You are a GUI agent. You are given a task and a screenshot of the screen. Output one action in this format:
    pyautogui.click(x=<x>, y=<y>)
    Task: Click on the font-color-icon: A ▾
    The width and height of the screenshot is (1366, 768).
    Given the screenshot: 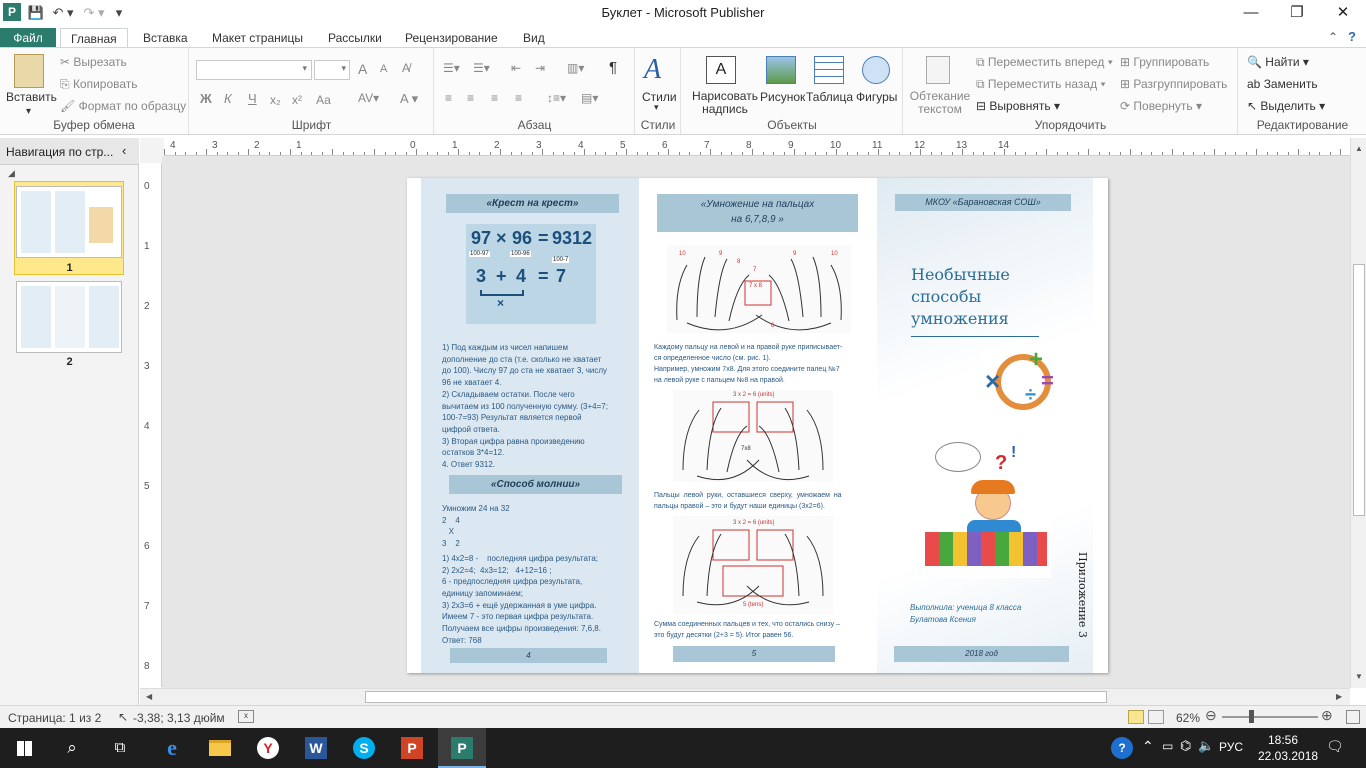 What is the action you would take?
    pyautogui.click(x=409, y=99)
    